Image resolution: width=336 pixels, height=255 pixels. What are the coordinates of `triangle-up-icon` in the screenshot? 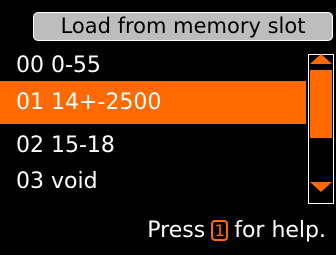 It's located at (321, 59).